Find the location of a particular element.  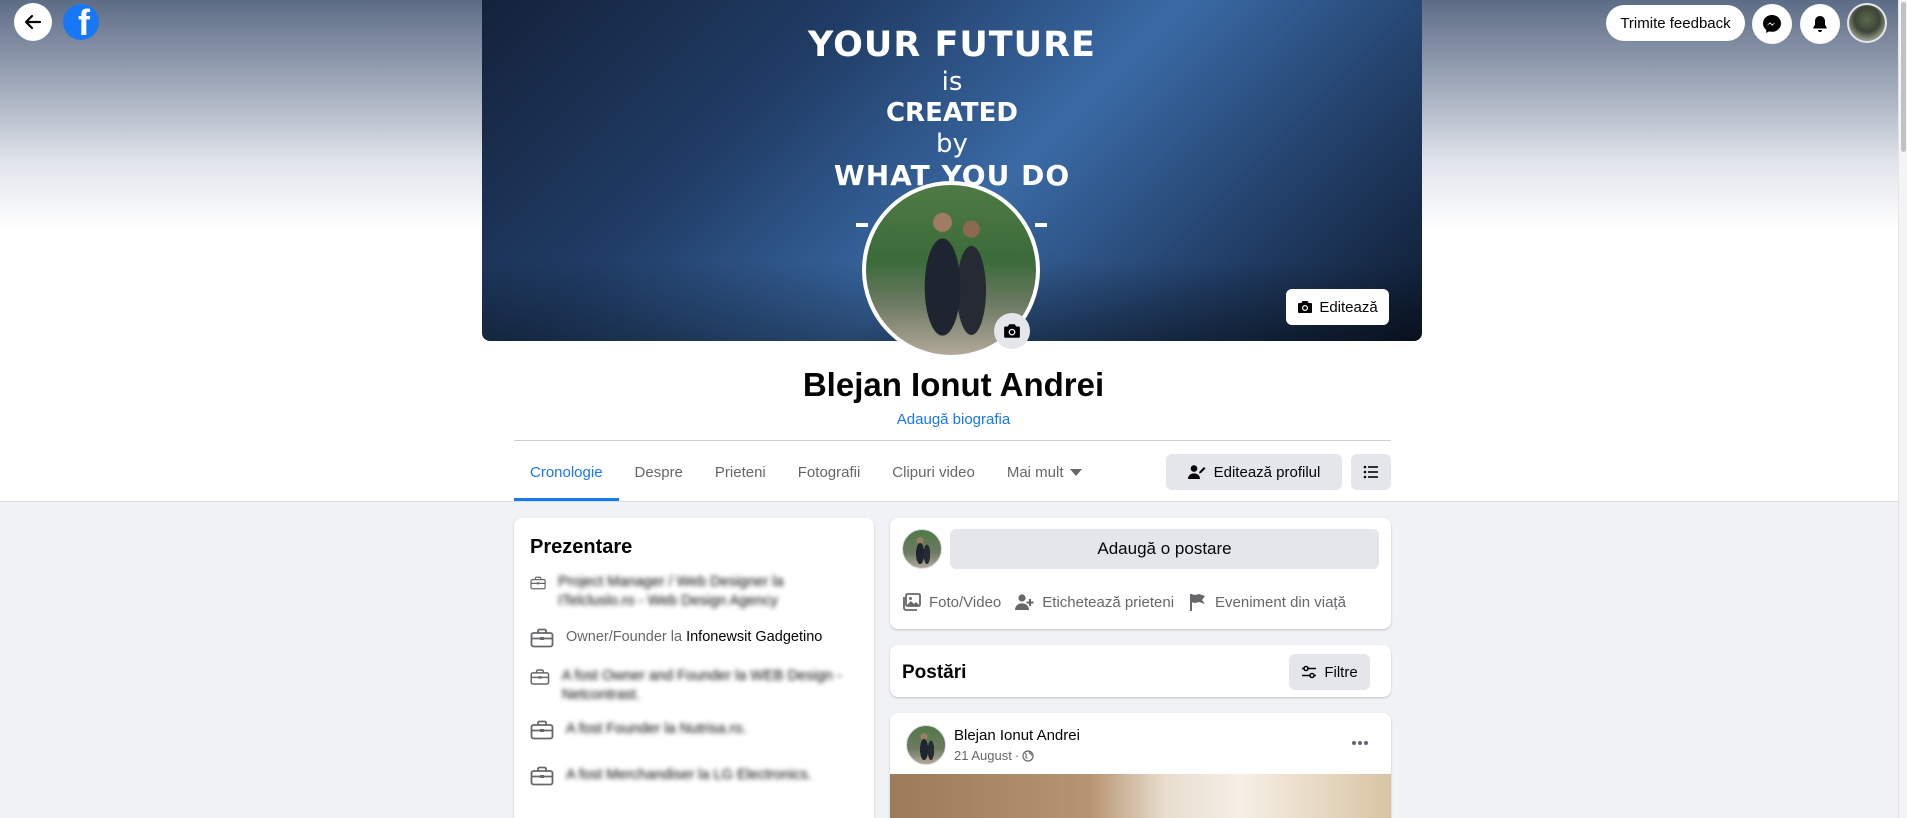

notifications-button is located at coordinates (1820, 24).